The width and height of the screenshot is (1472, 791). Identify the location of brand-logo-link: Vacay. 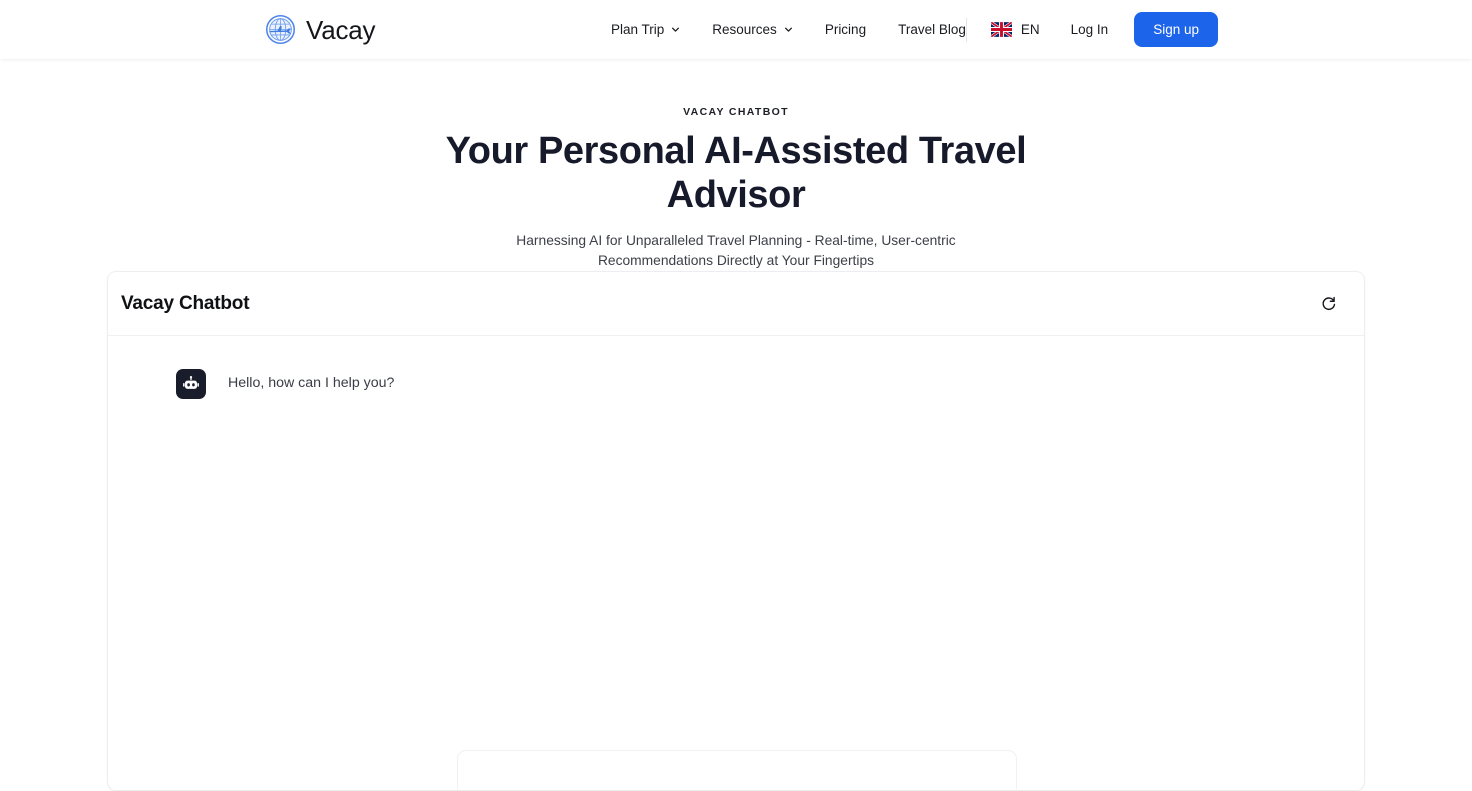
(320, 29).